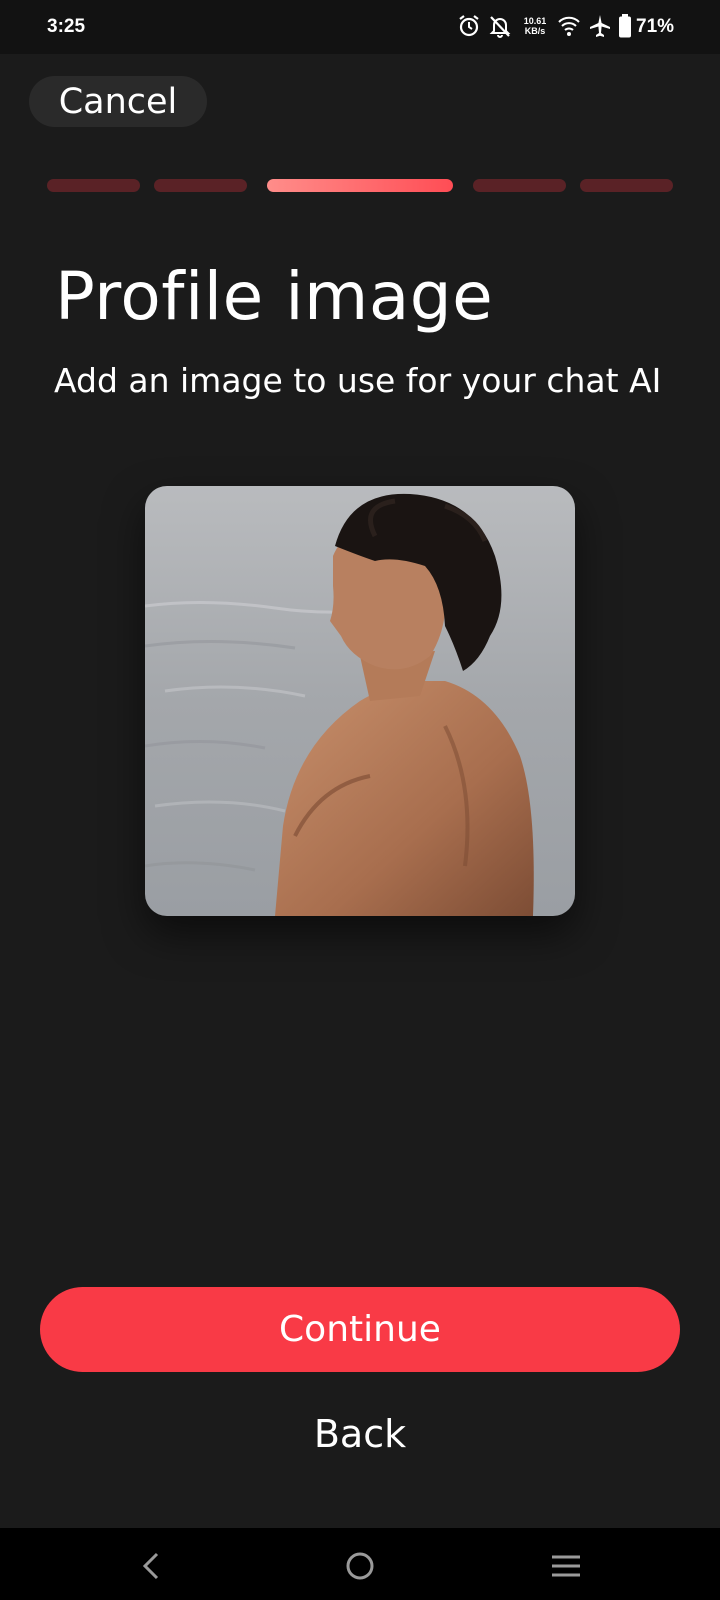  What do you see at coordinates (625, 26) in the screenshot?
I see `battery-icon` at bounding box center [625, 26].